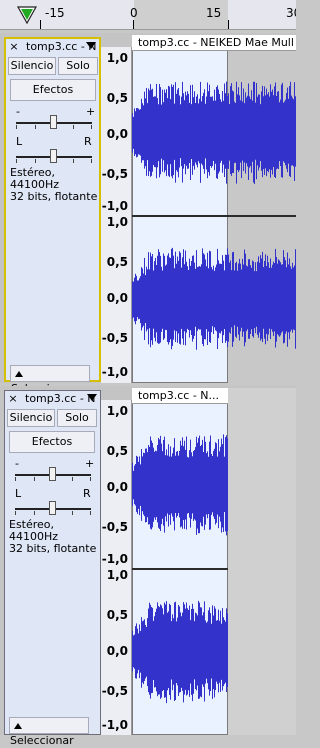 This screenshot has width=320, height=748. I want to click on select-track-label: Seleccionar, so click(42, 740).